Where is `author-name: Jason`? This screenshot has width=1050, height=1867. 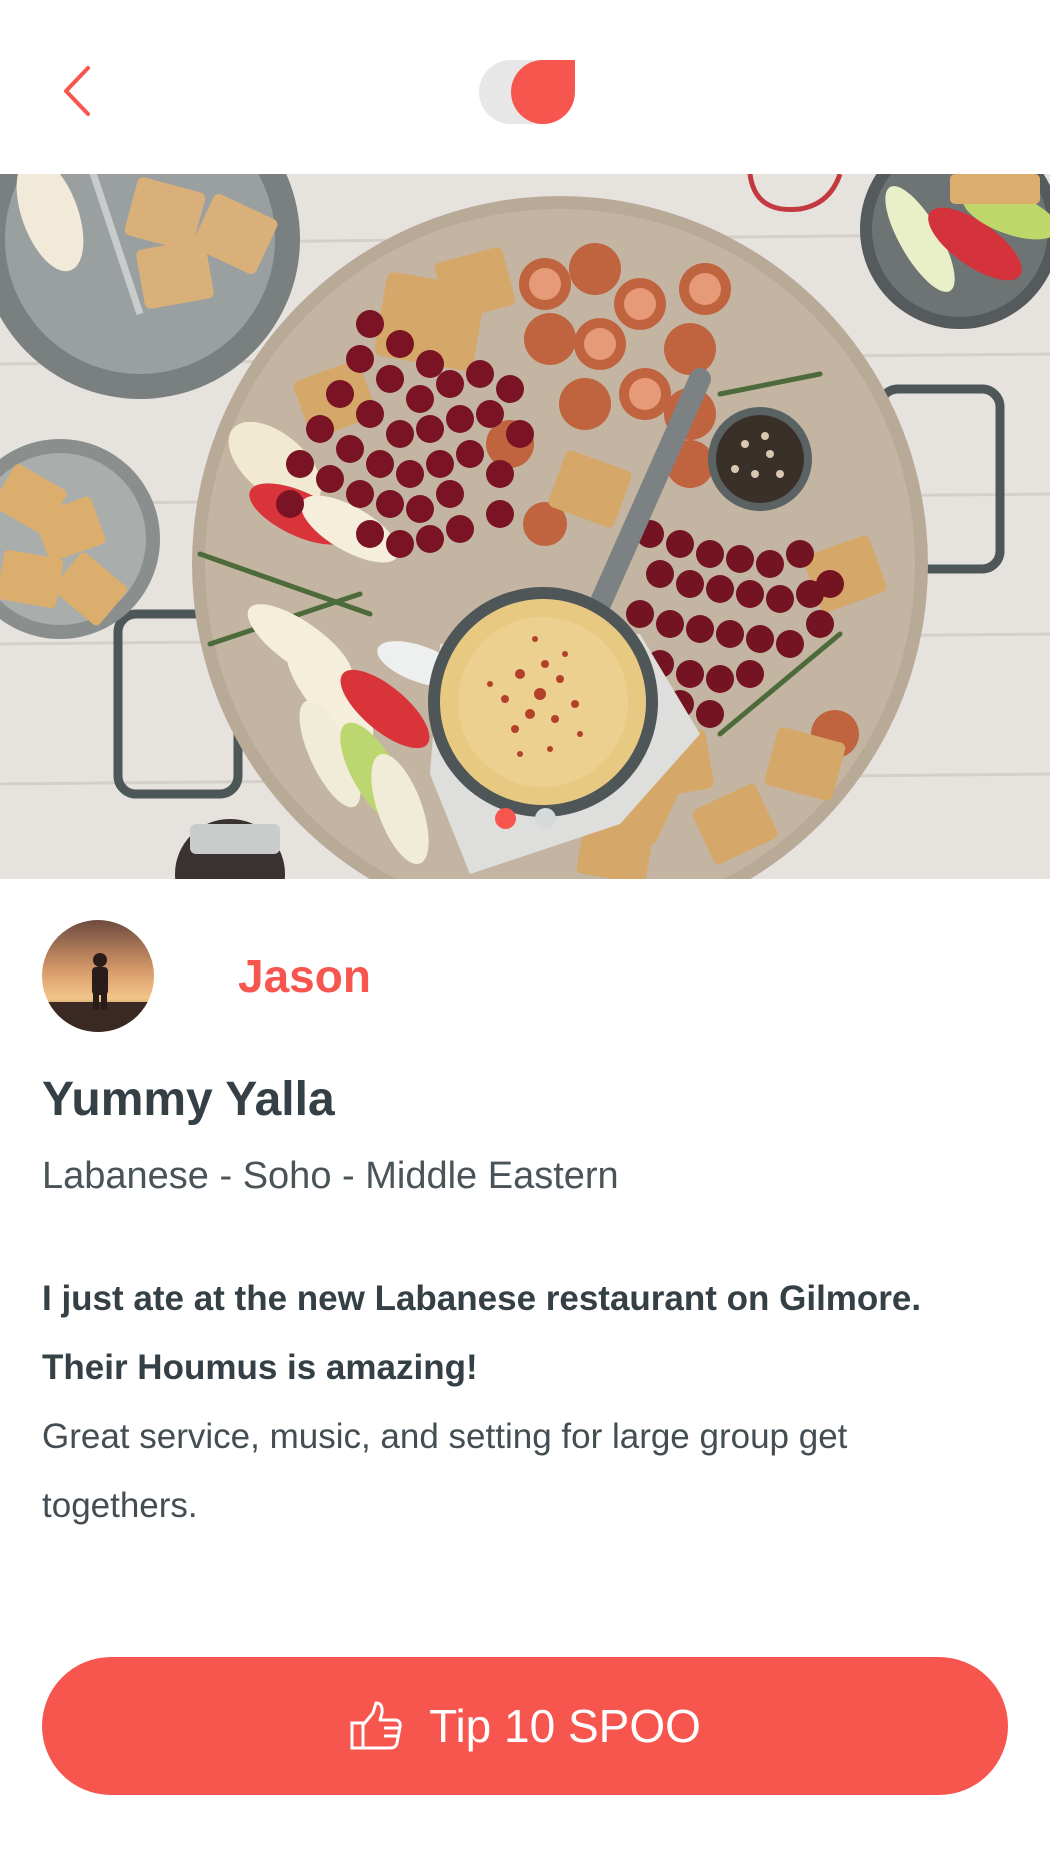
author-name: Jason is located at coordinates (304, 976).